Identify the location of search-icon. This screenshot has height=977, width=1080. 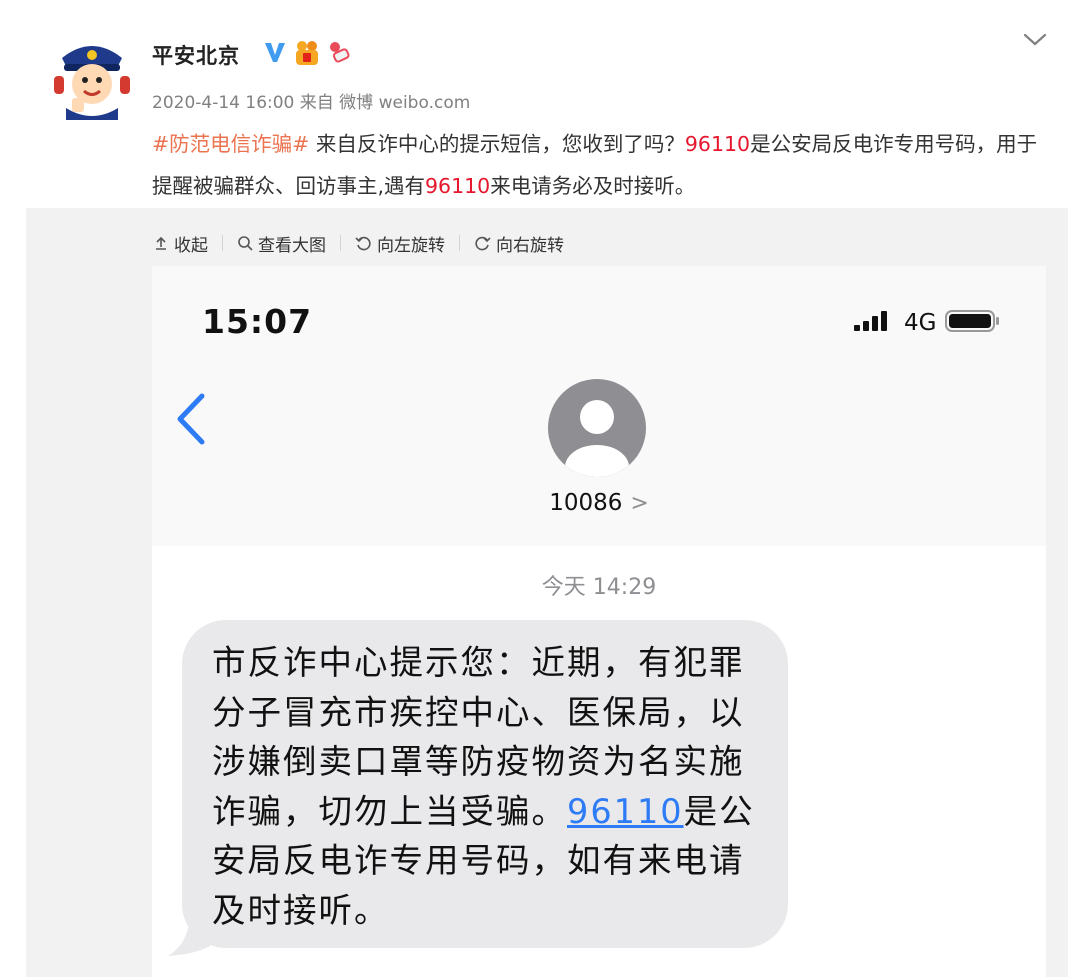
(245, 243).